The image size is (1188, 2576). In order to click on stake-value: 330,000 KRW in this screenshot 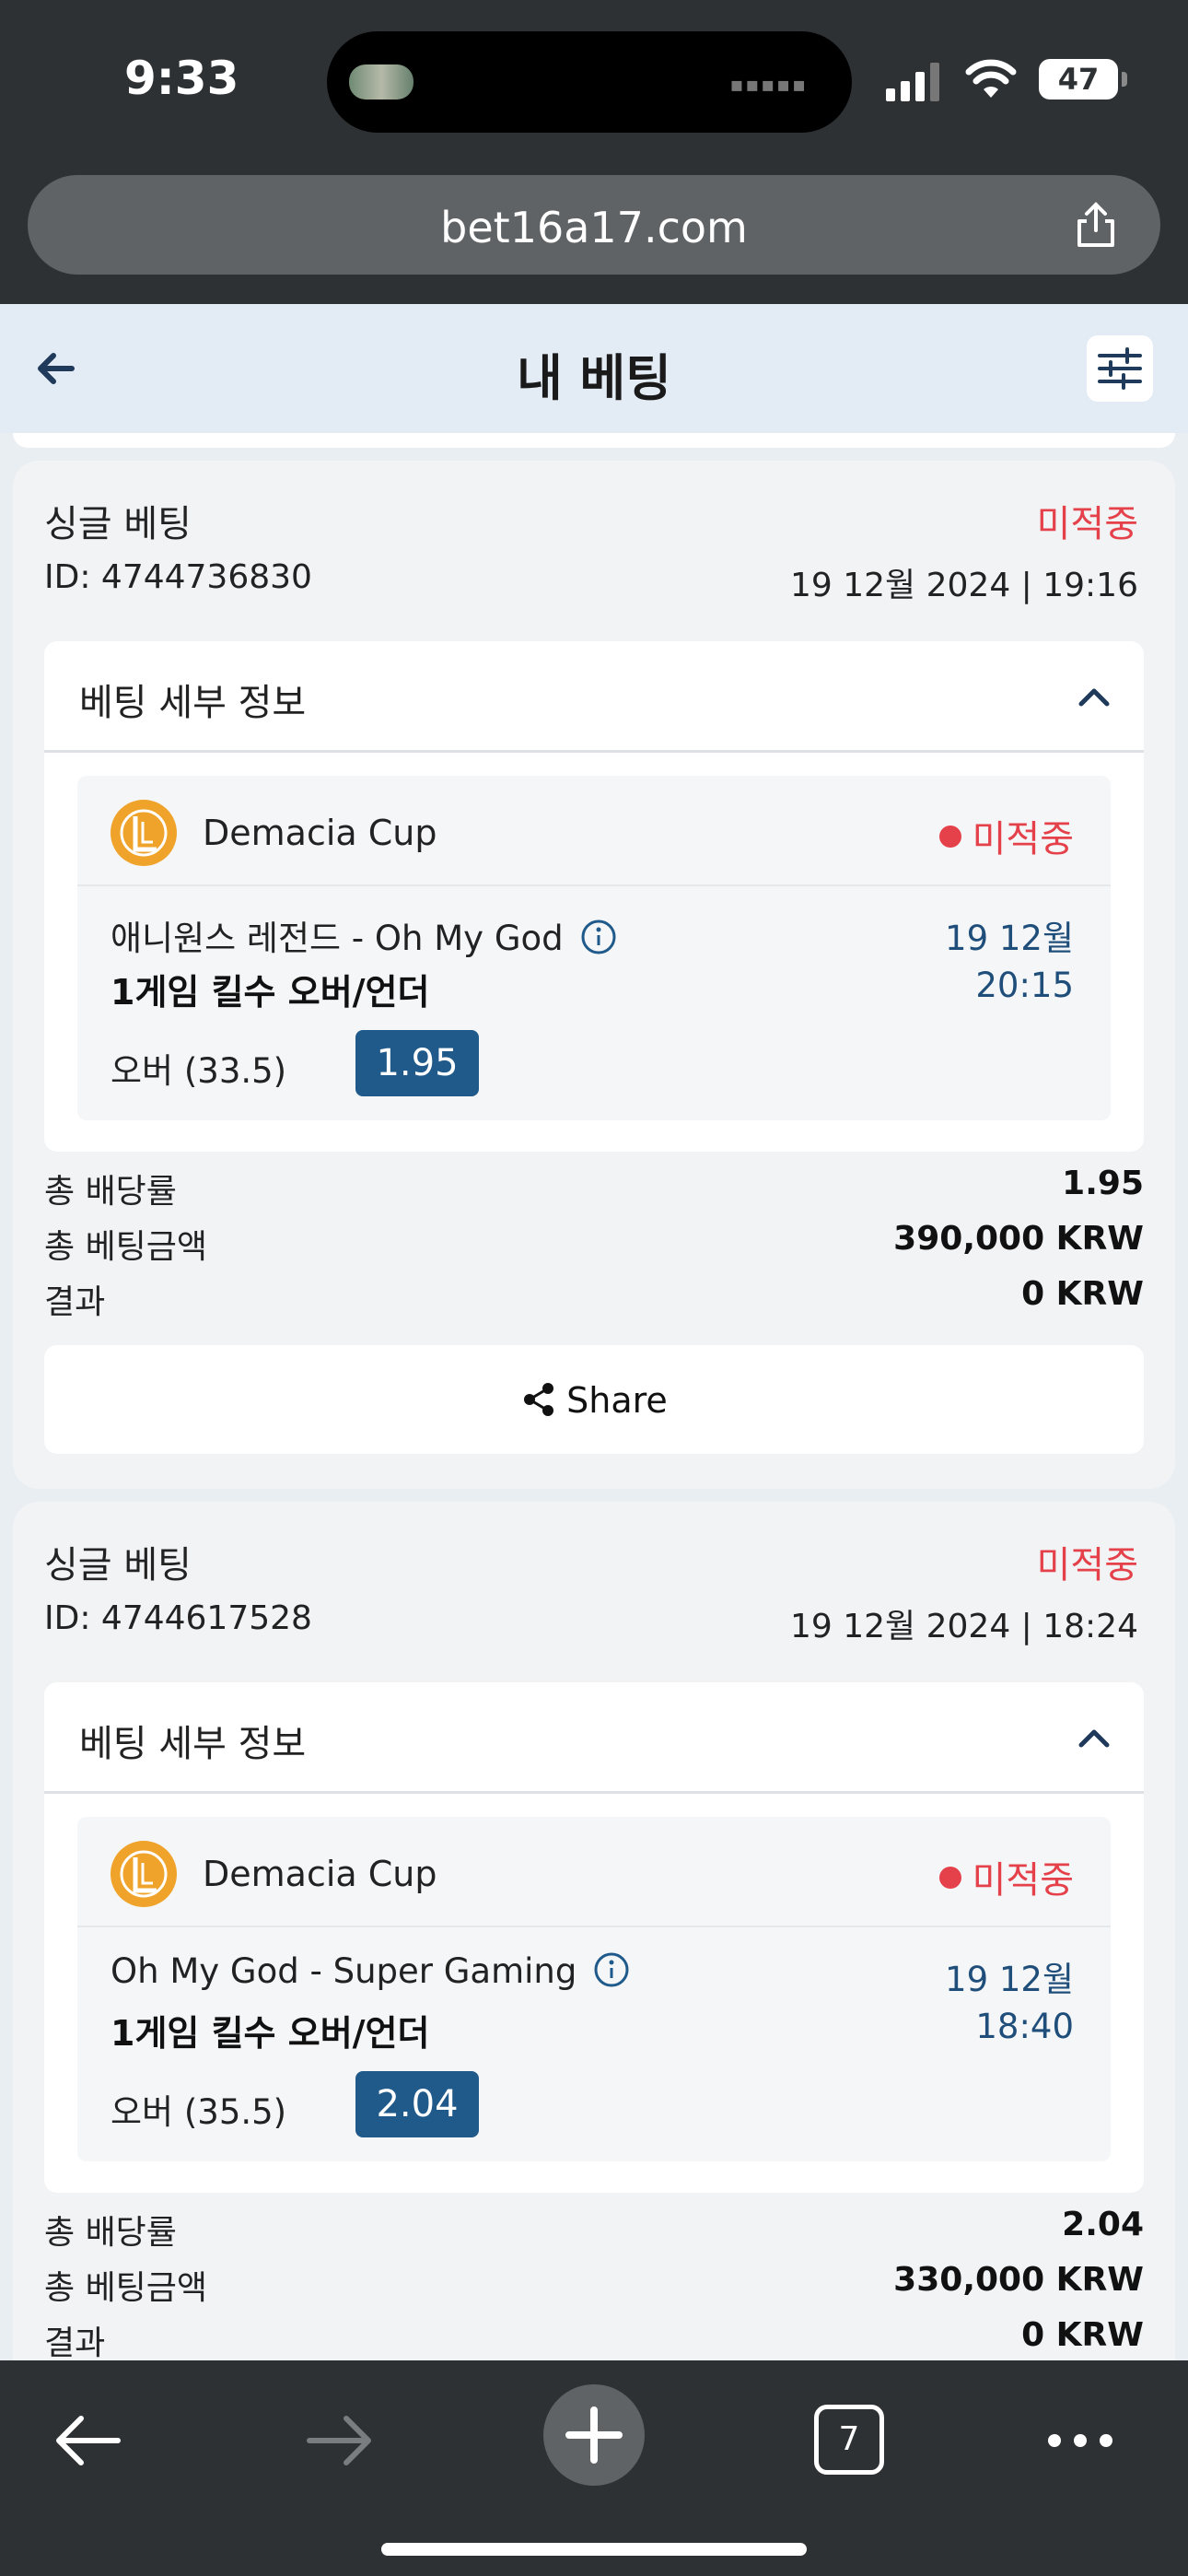, I will do `click(1019, 2280)`.